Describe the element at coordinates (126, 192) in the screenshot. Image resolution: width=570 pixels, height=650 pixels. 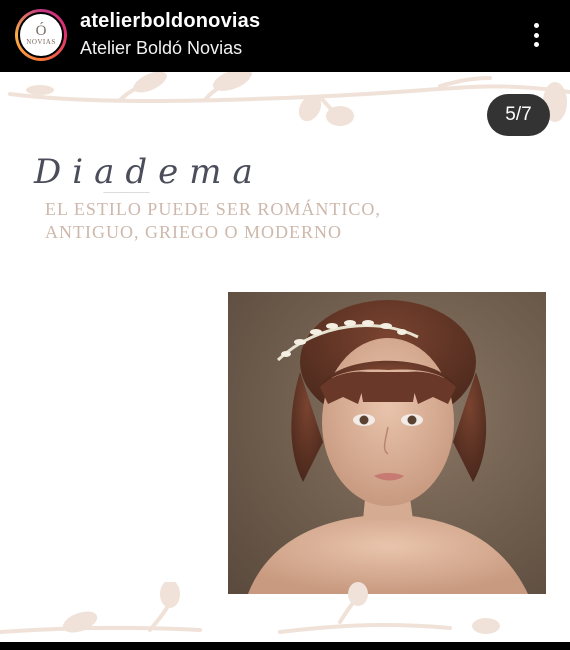
I see `script-flourish` at that location.